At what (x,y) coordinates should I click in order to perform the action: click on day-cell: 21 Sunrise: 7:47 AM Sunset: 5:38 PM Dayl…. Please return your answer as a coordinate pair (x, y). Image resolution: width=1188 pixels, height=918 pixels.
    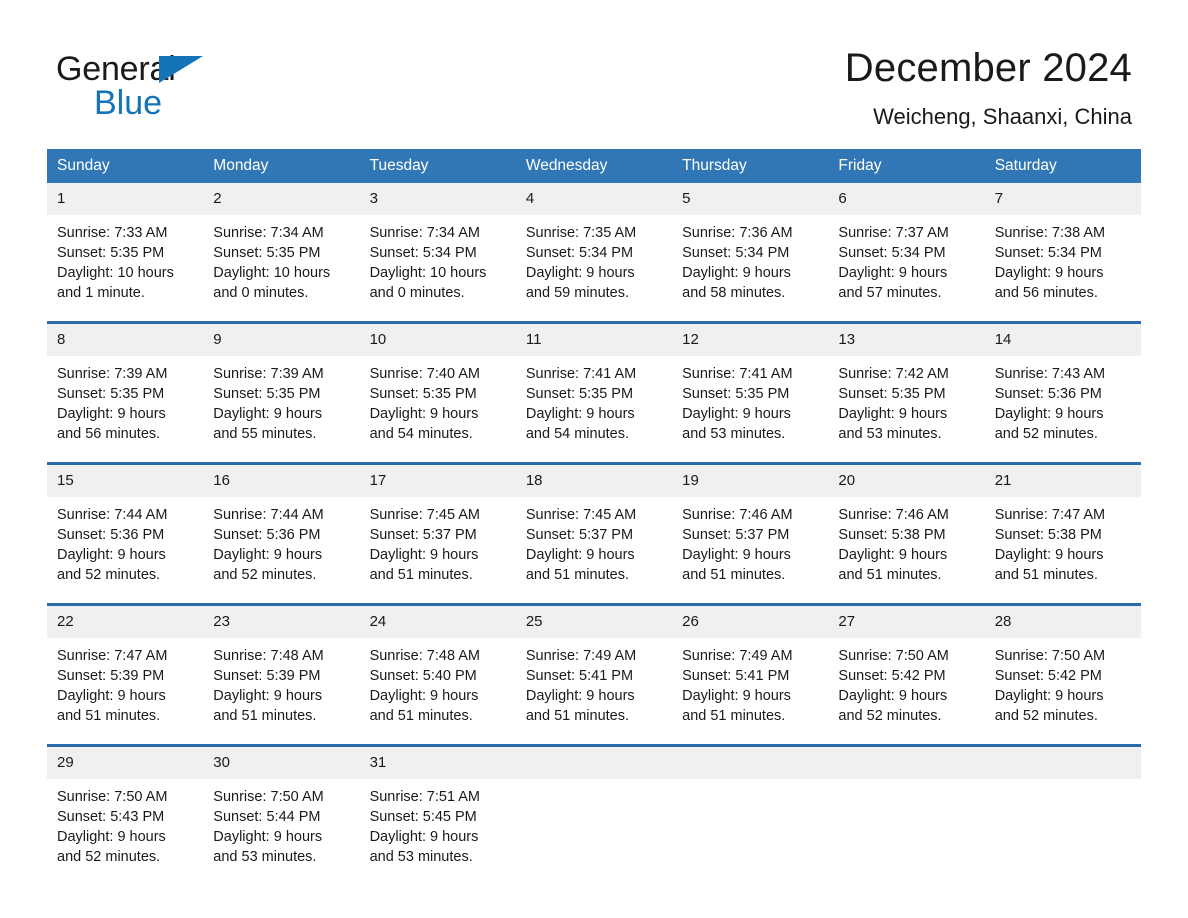
    Looking at the image, I should click on (1062, 534).